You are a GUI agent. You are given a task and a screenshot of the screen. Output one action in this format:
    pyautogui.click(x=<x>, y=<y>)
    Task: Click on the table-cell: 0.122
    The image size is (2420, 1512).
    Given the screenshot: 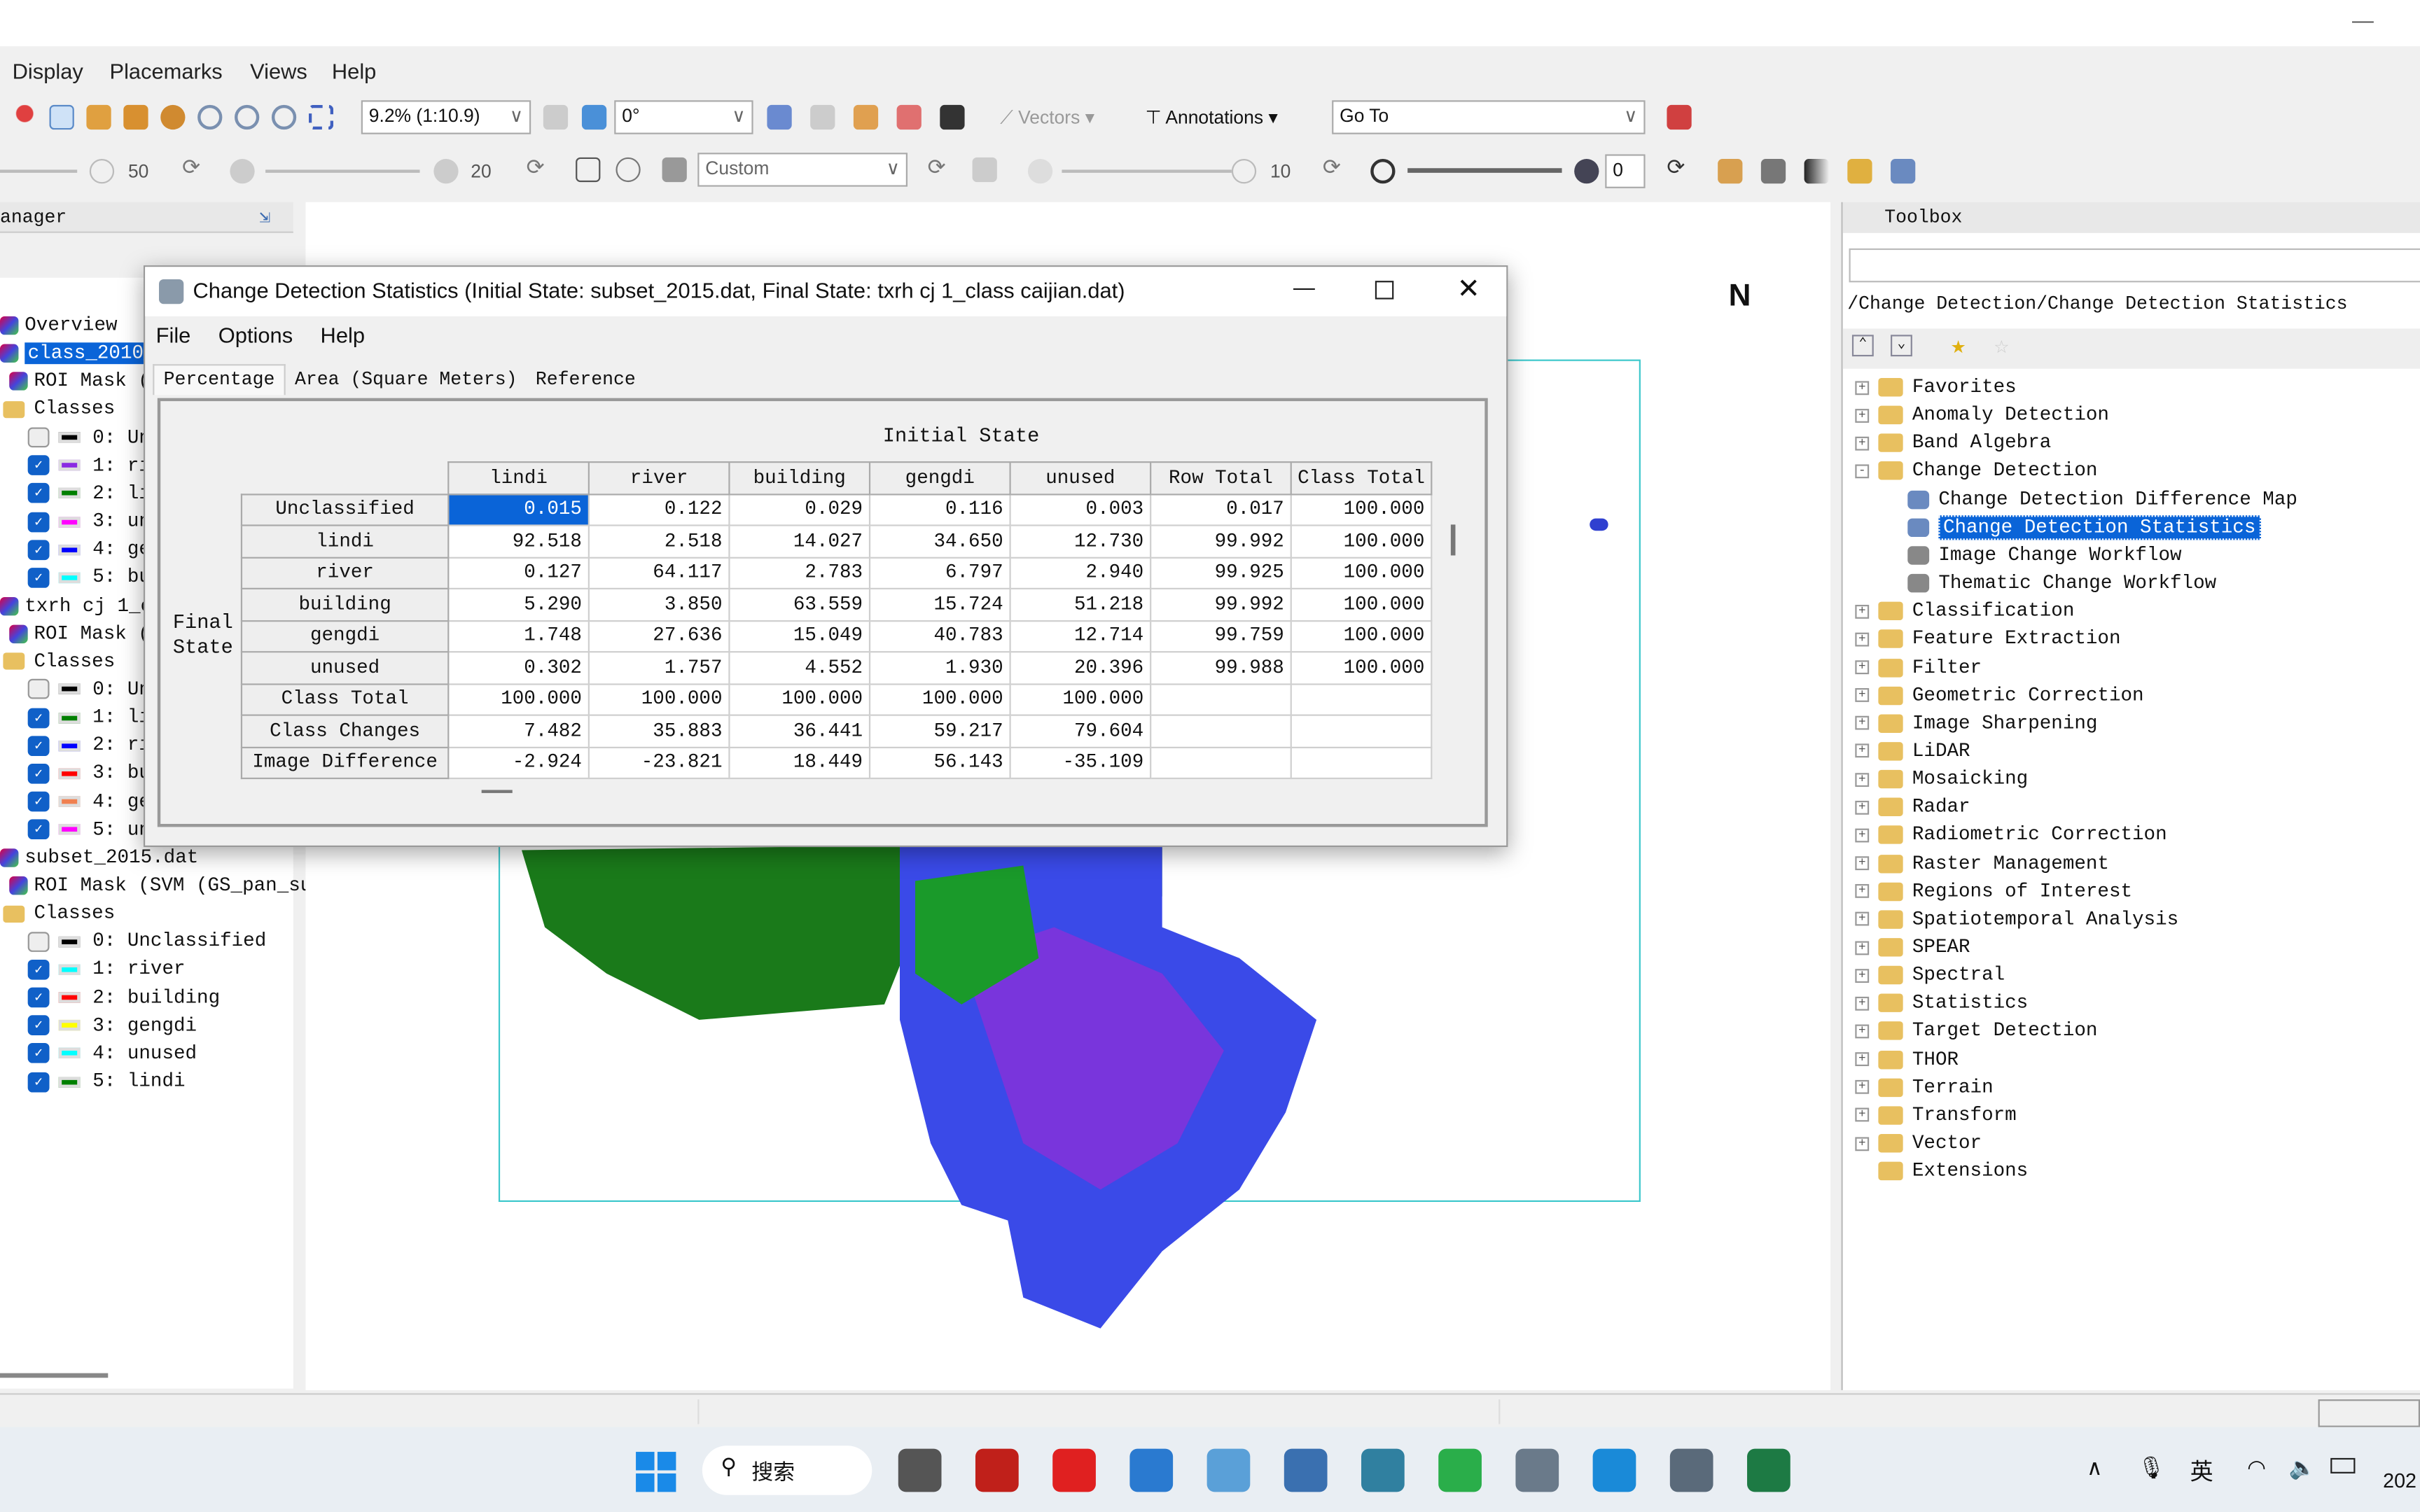 What is the action you would take?
    pyautogui.click(x=658, y=509)
    